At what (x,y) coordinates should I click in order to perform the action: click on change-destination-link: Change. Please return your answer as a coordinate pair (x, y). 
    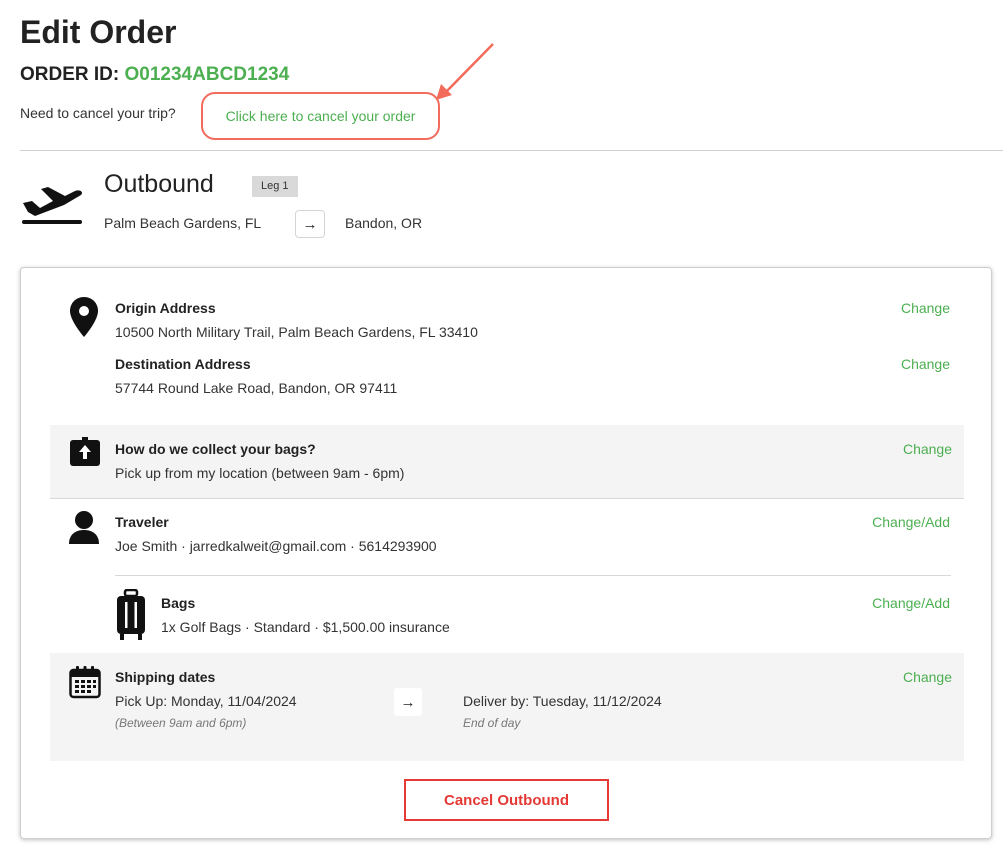
    Looking at the image, I should click on (925, 364).